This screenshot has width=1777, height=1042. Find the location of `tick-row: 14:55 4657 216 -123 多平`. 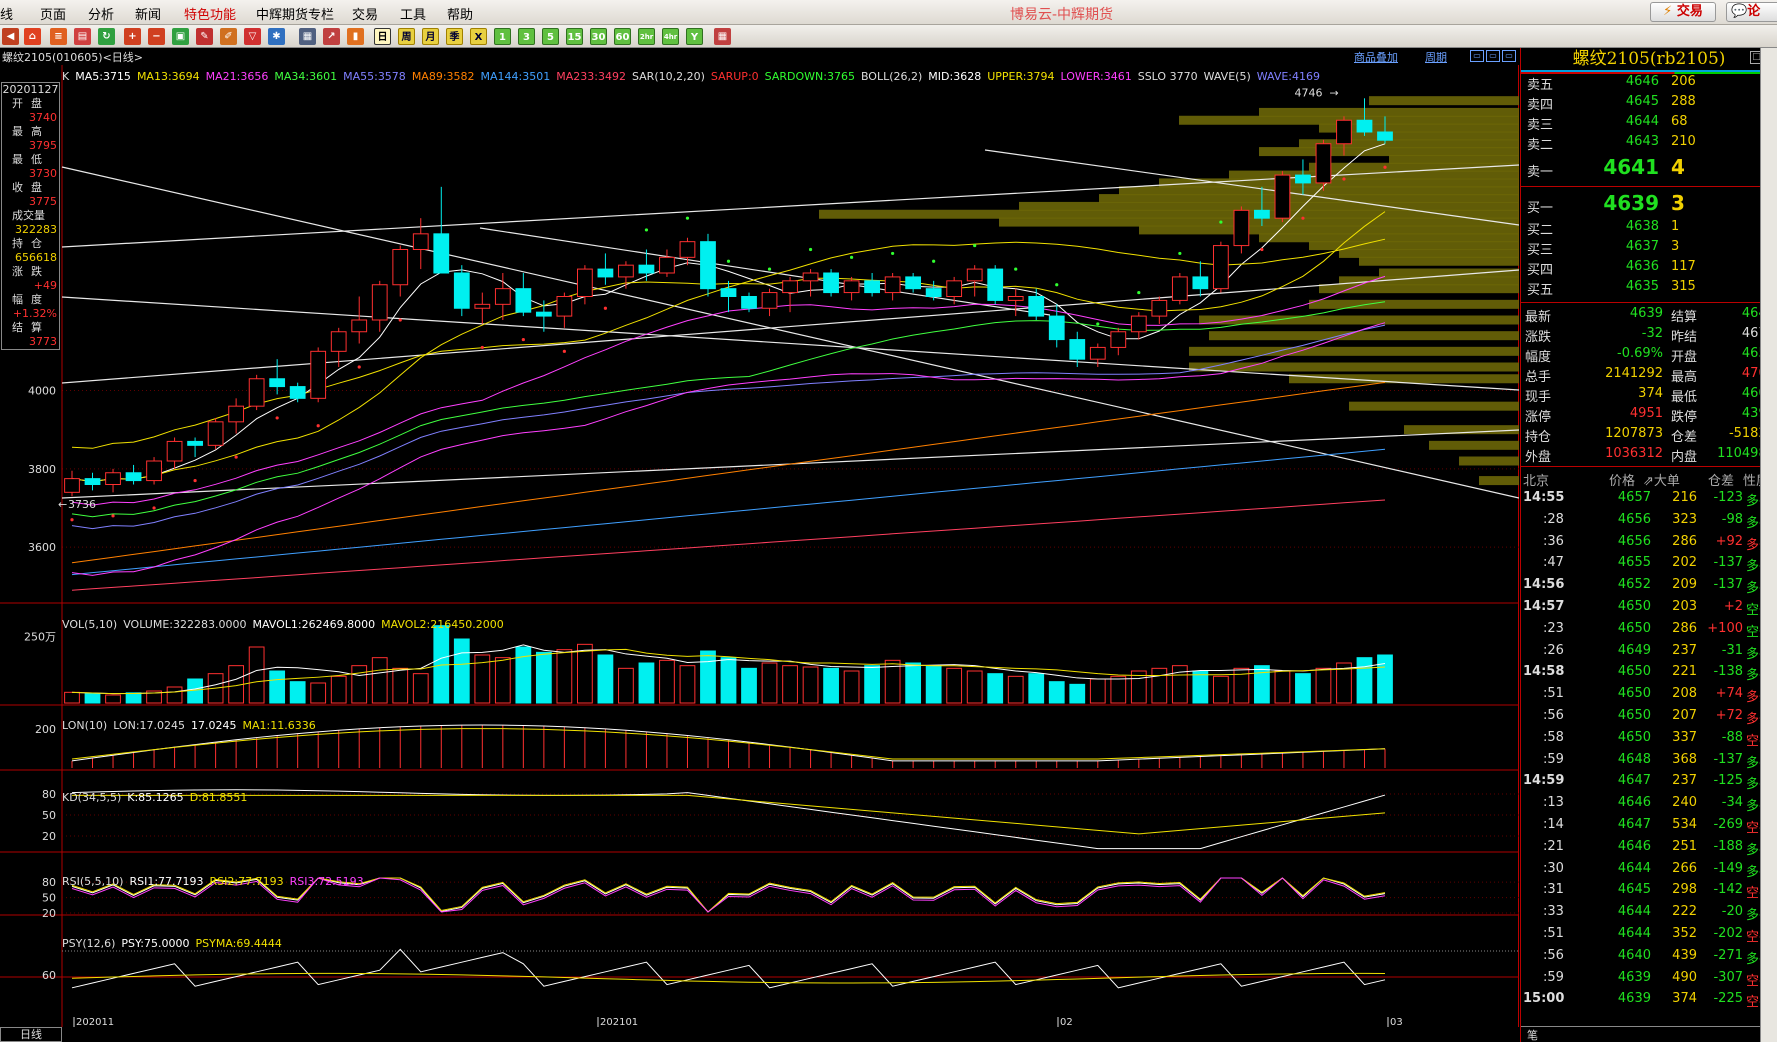

tick-row: 14:55 4657 216 -123 多平 is located at coordinates (1649, 499).